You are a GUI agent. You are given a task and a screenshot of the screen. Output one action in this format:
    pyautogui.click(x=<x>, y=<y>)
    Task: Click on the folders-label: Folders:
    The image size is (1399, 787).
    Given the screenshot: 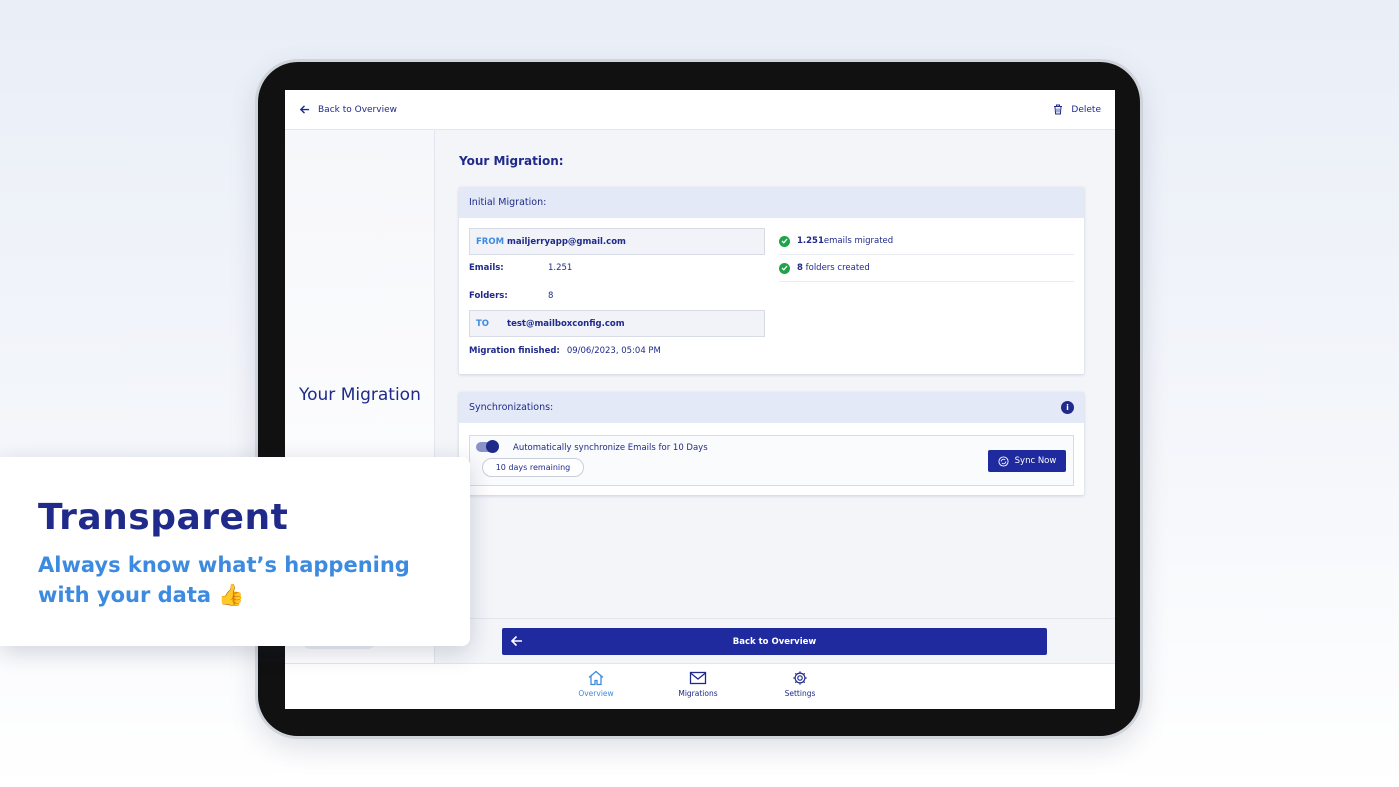 What is the action you would take?
    pyautogui.click(x=488, y=296)
    